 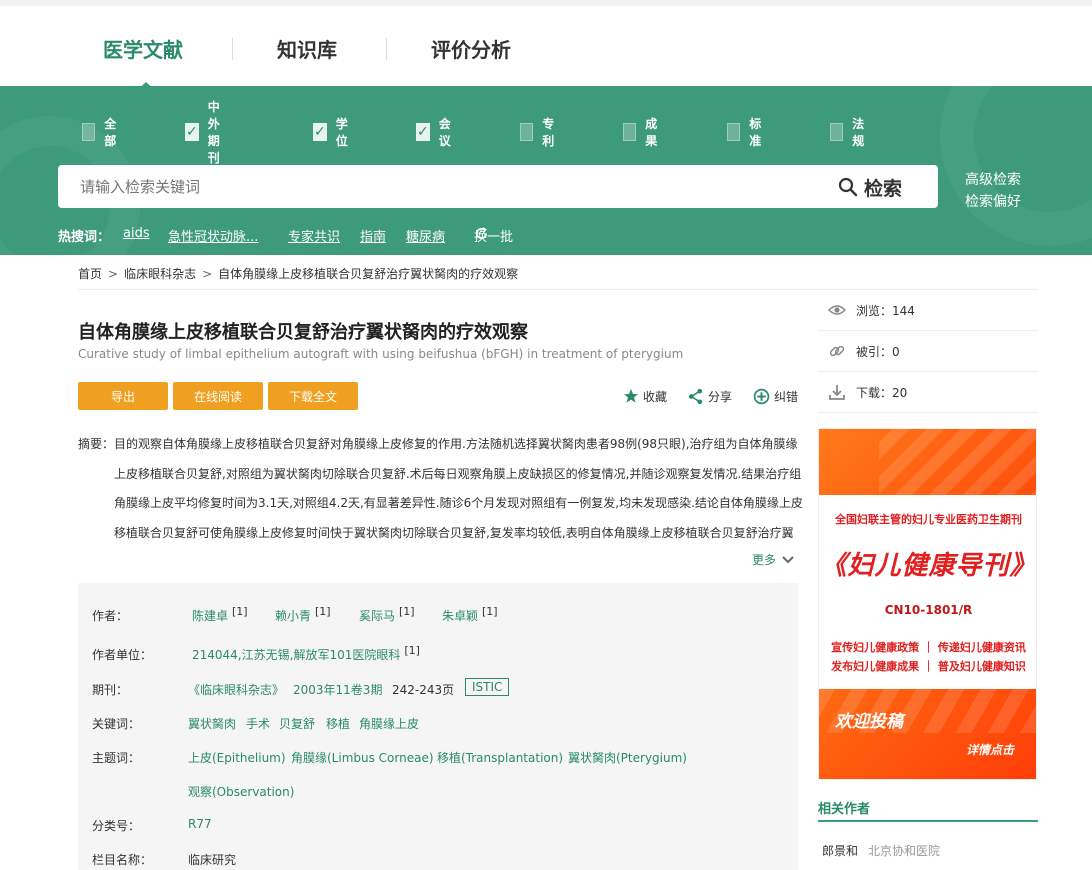 What do you see at coordinates (487, 687) in the screenshot?
I see `istic-badge: ISTIC` at bounding box center [487, 687].